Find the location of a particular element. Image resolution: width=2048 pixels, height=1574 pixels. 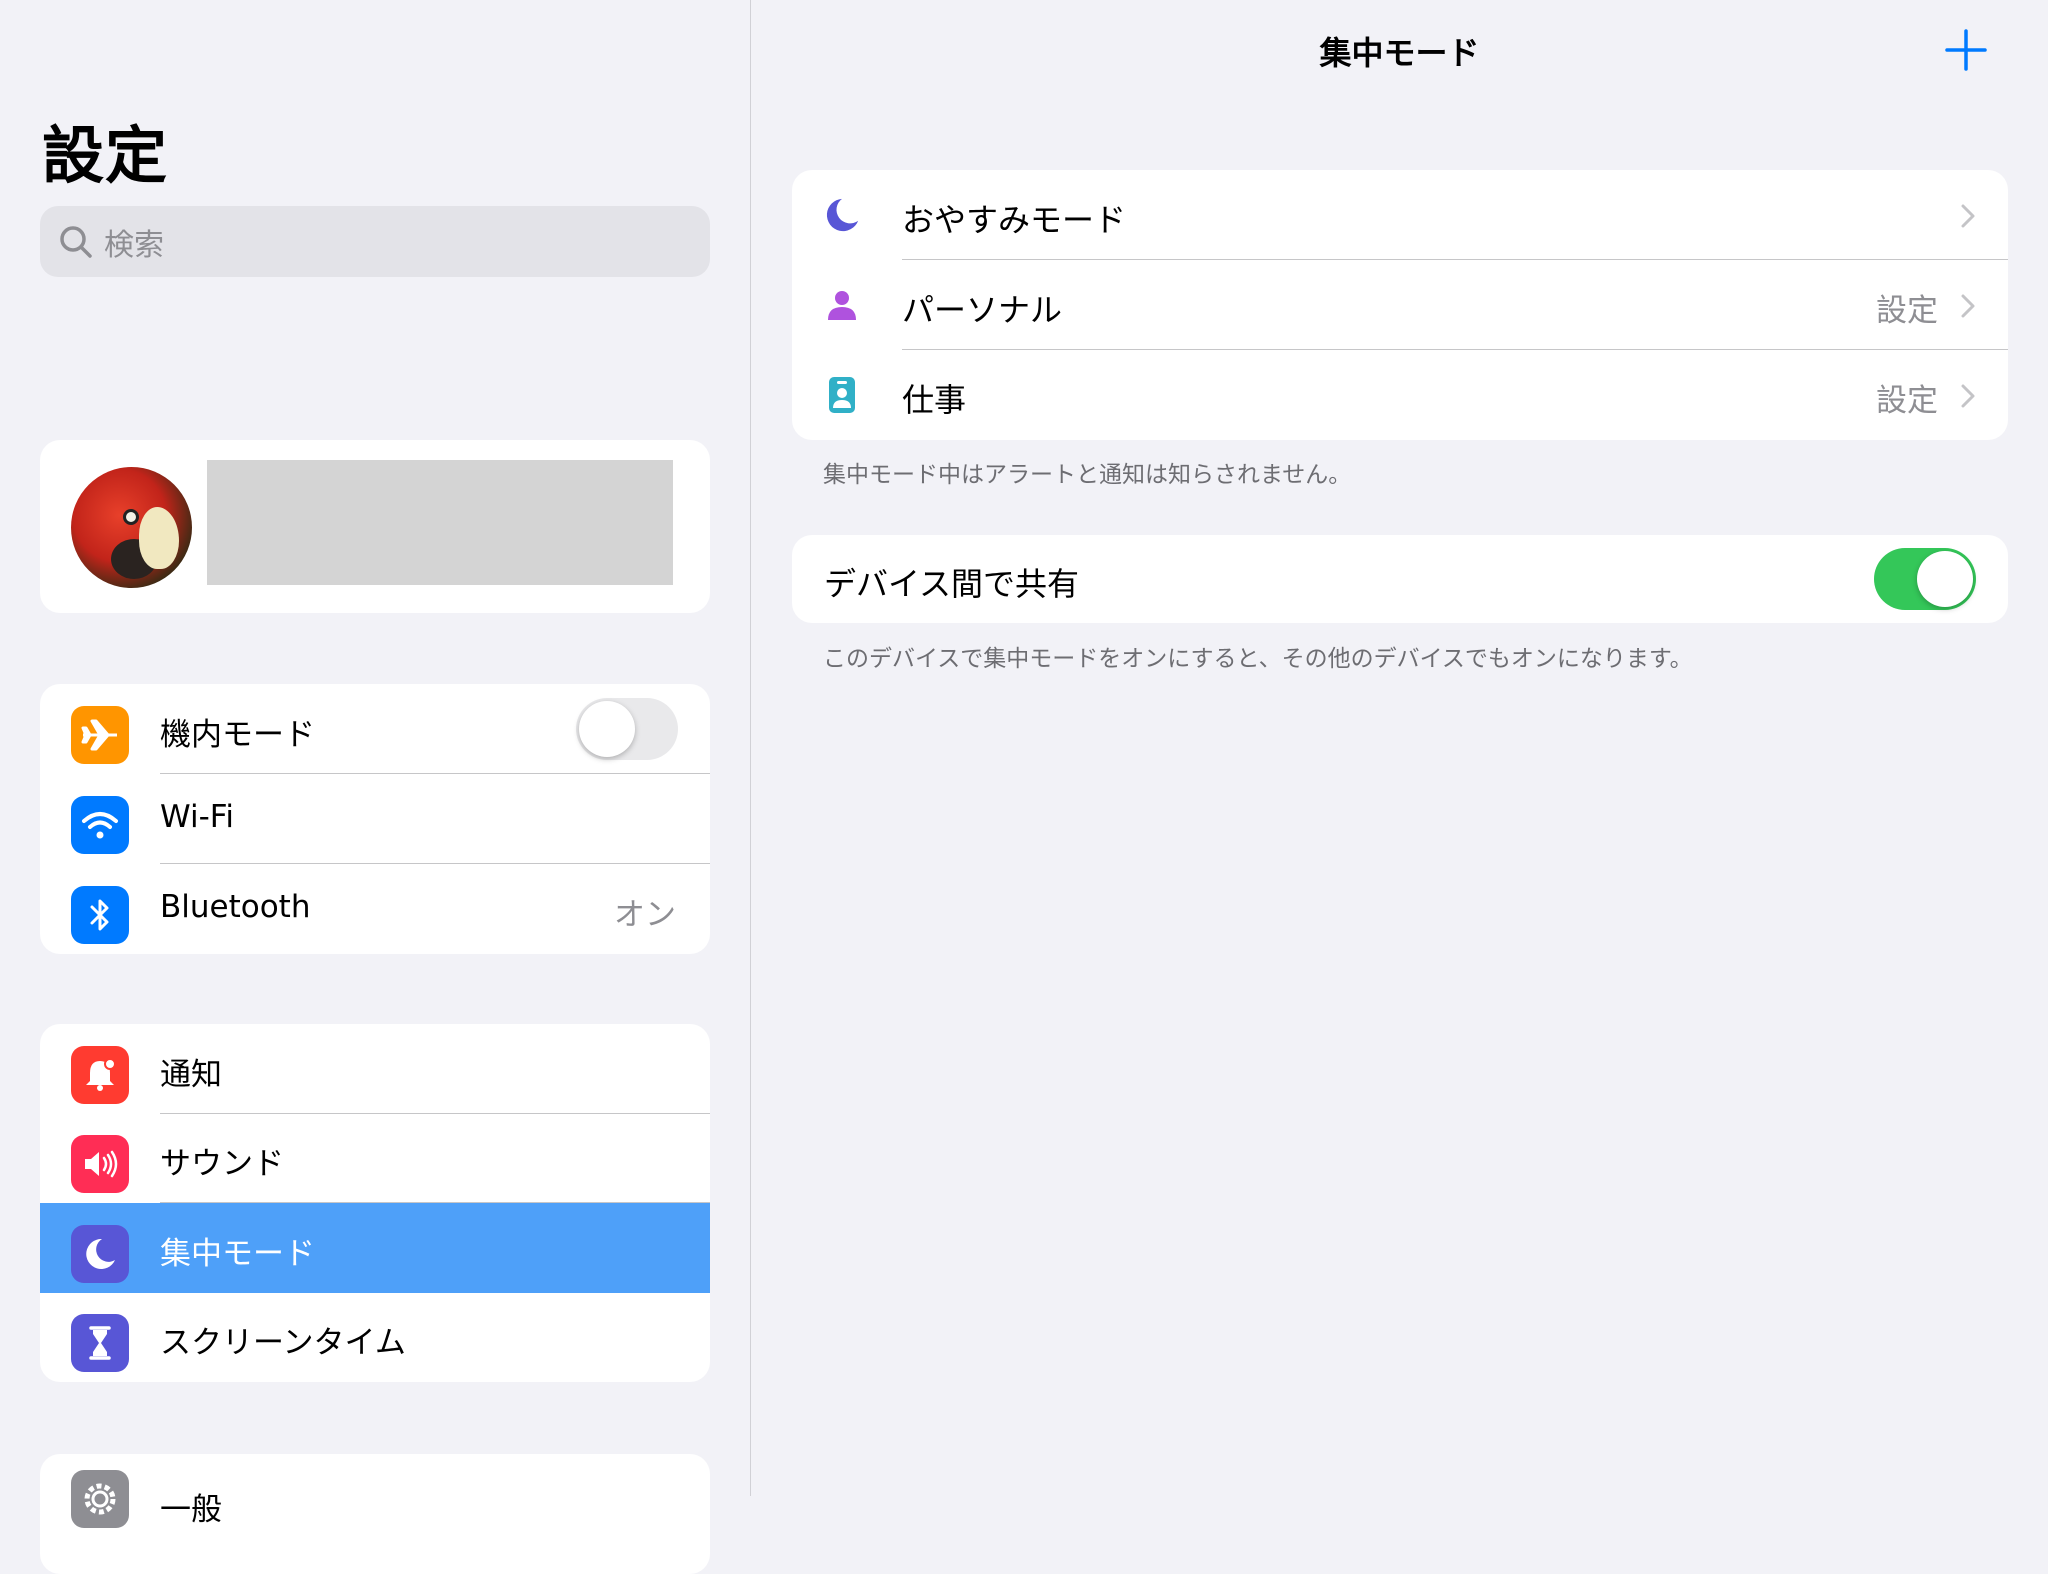

sidebar-item-bluetooth: Bluetooth オン is located at coordinates (375, 909).